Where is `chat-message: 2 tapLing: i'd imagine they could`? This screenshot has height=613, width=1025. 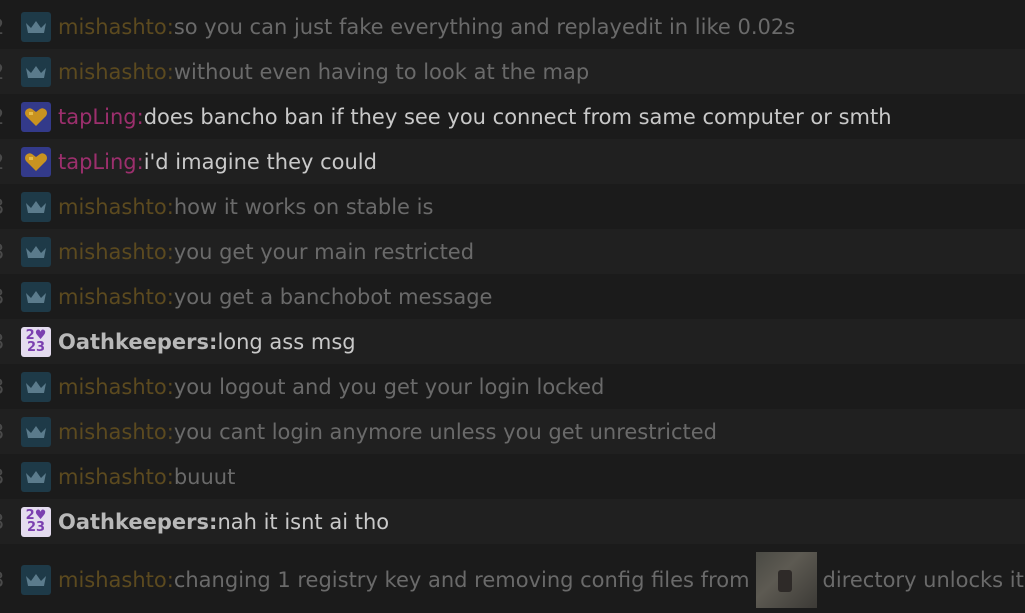
chat-message: 2 tapLing: i'd imagine they could is located at coordinates (512, 161).